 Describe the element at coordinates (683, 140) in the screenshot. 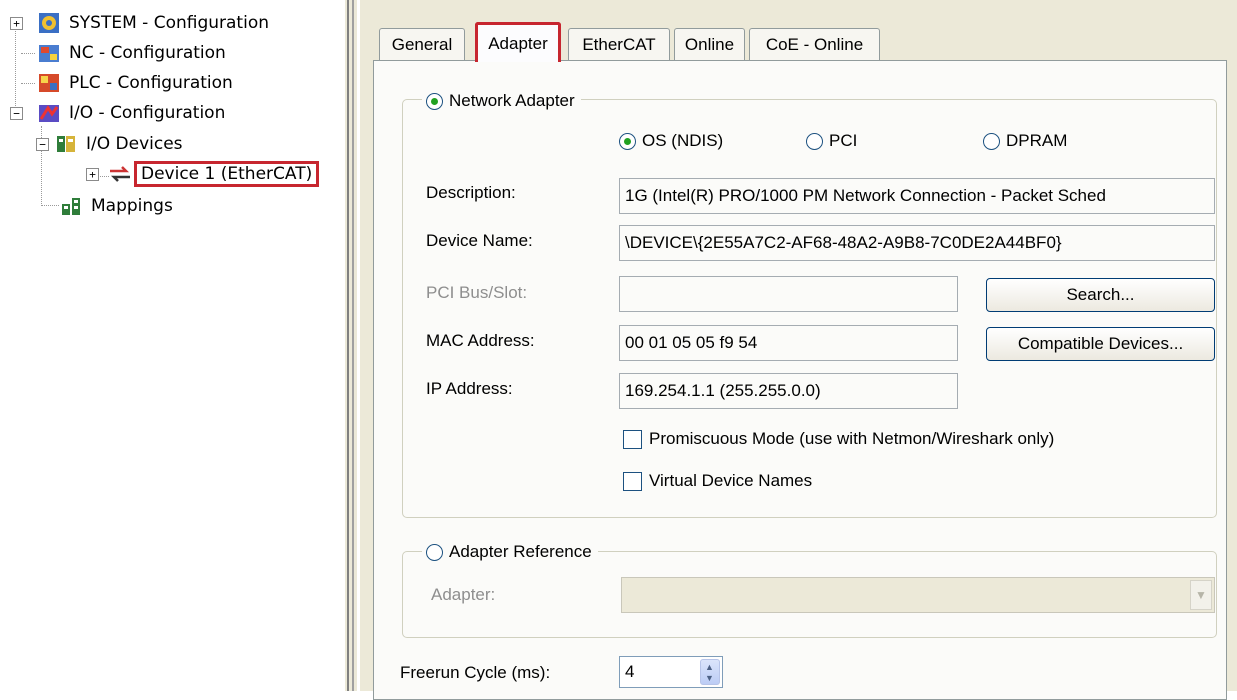

I see `os-ndis-label: OS (NDIS)` at that location.